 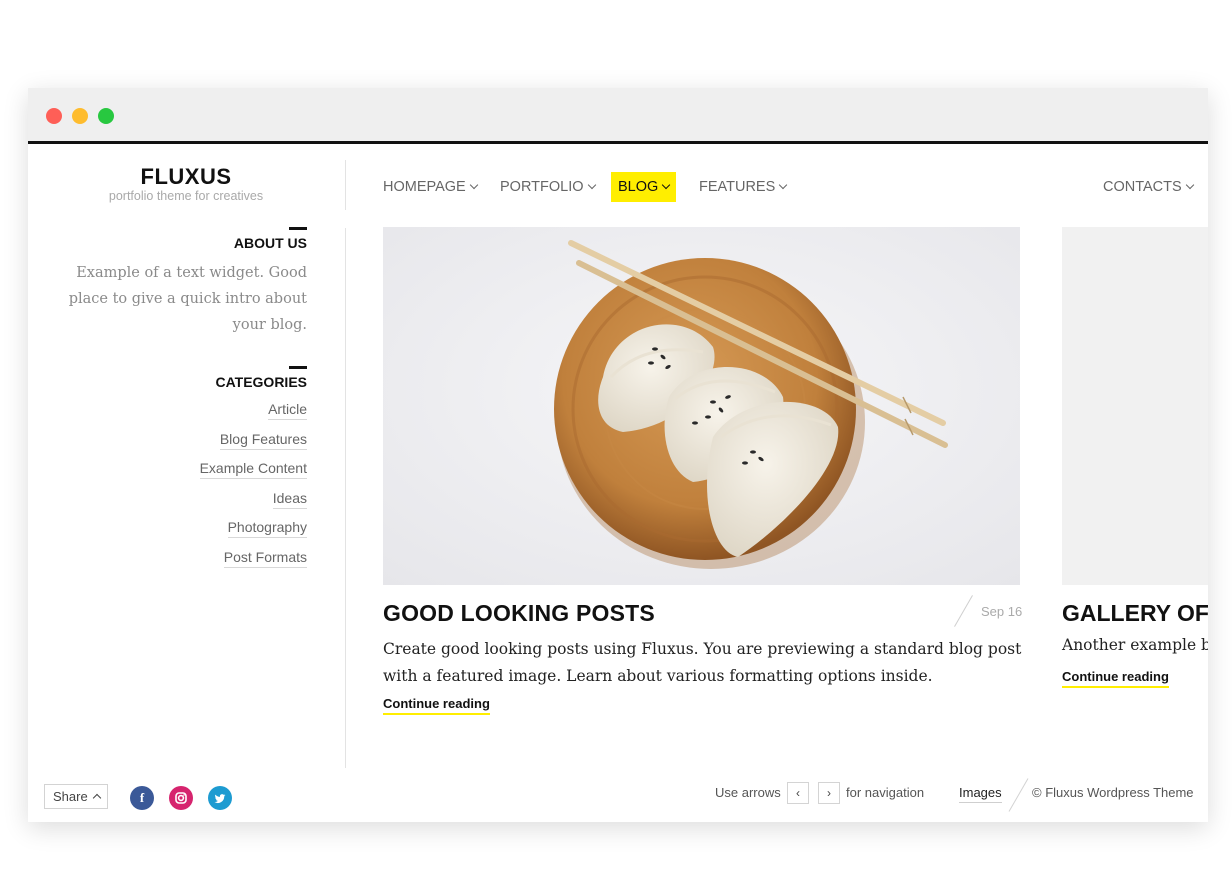 What do you see at coordinates (1135, 645) in the screenshot?
I see `post-excerpt: Another example b` at bounding box center [1135, 645].